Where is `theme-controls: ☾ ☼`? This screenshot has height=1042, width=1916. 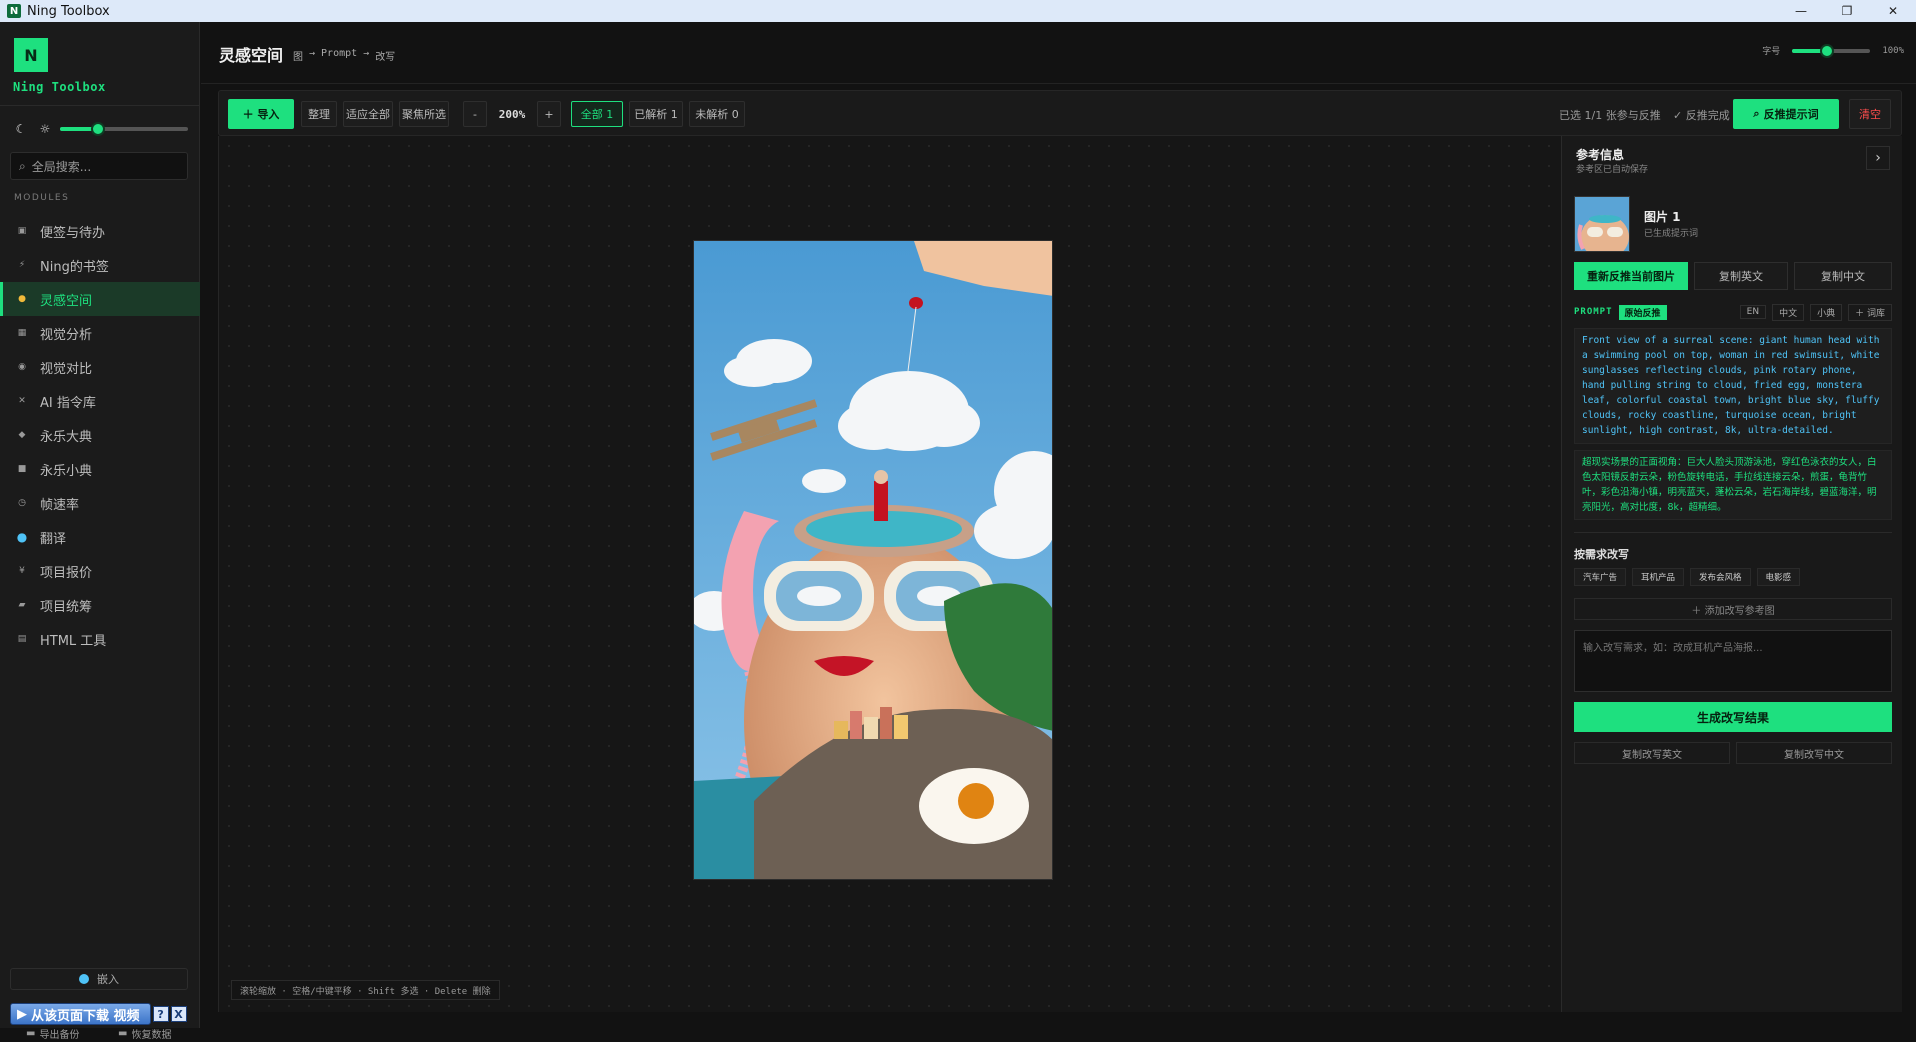
theme-controls: ☾ ☼ is located at coordinates (100, 129).